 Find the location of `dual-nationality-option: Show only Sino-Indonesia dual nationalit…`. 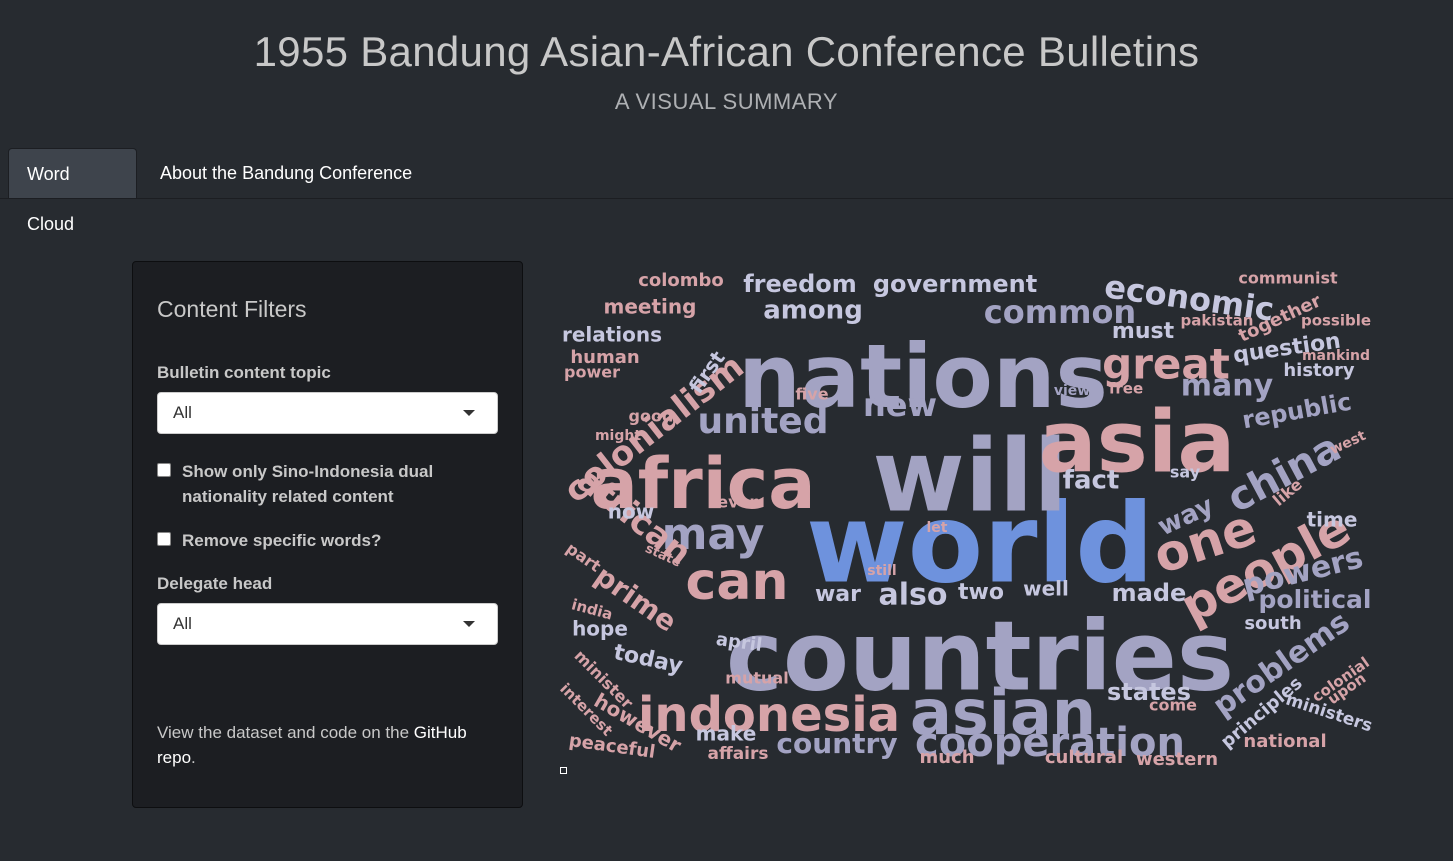

dual-nationality-option: Show only Sino-Indonesia dual nationalit… is located at coordinates (327, 484).